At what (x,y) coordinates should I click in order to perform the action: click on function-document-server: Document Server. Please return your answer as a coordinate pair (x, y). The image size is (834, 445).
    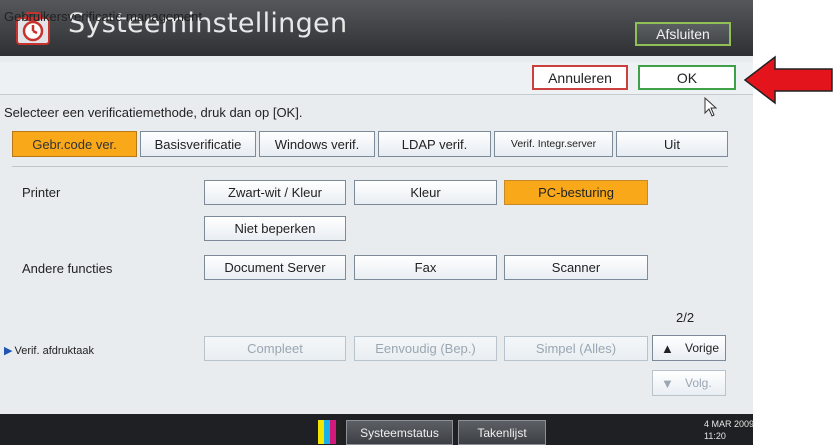
    Looking at the image, I should click on (275, 267).